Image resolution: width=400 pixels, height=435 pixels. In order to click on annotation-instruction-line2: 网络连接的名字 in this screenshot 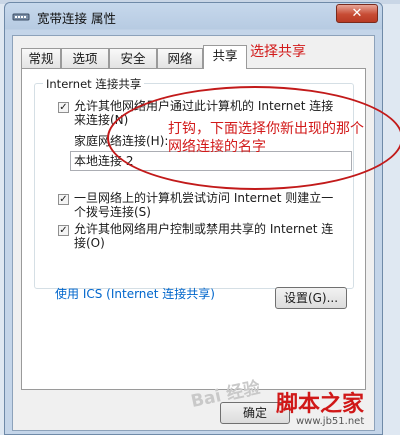, I will do `click(217, 147)`.